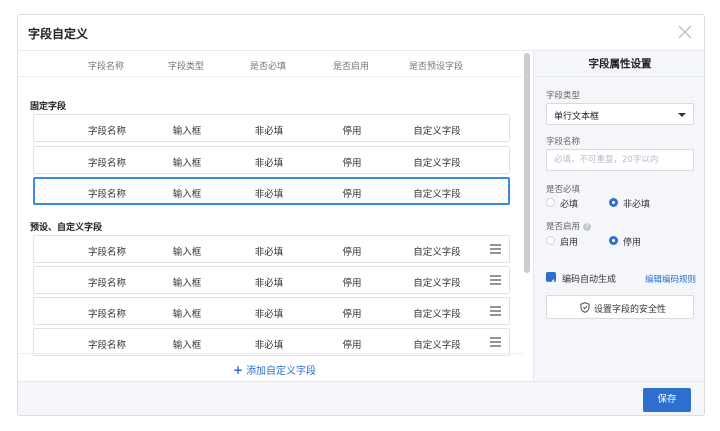 This screenshot has height=431, width=720. Describe the element at coordinates (268, 67) in the screenshot. I see `col-header-required: 是否必填` at that location.